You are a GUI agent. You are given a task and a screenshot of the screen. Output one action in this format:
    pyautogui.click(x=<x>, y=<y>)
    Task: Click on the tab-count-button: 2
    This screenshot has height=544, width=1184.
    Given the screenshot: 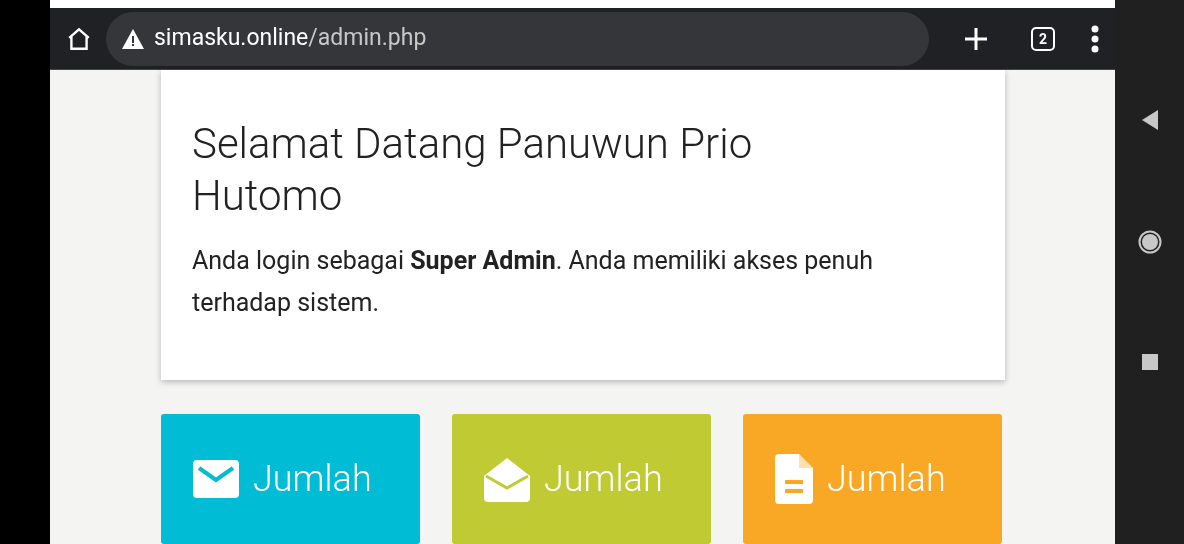 What is the action you would take?
    pyautogui.click(x=1043, y=38)
    